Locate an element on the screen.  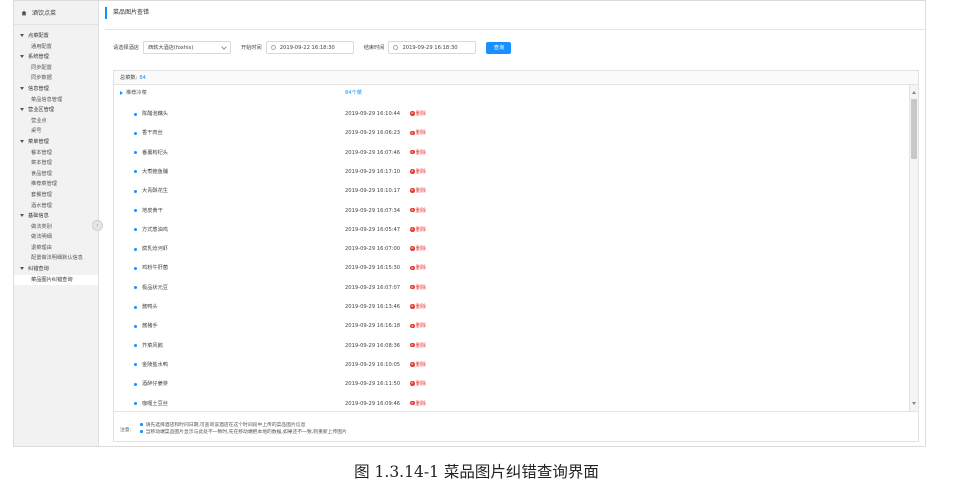
sidebar-item: 酒水管理 is located at coordinates (56, 206).